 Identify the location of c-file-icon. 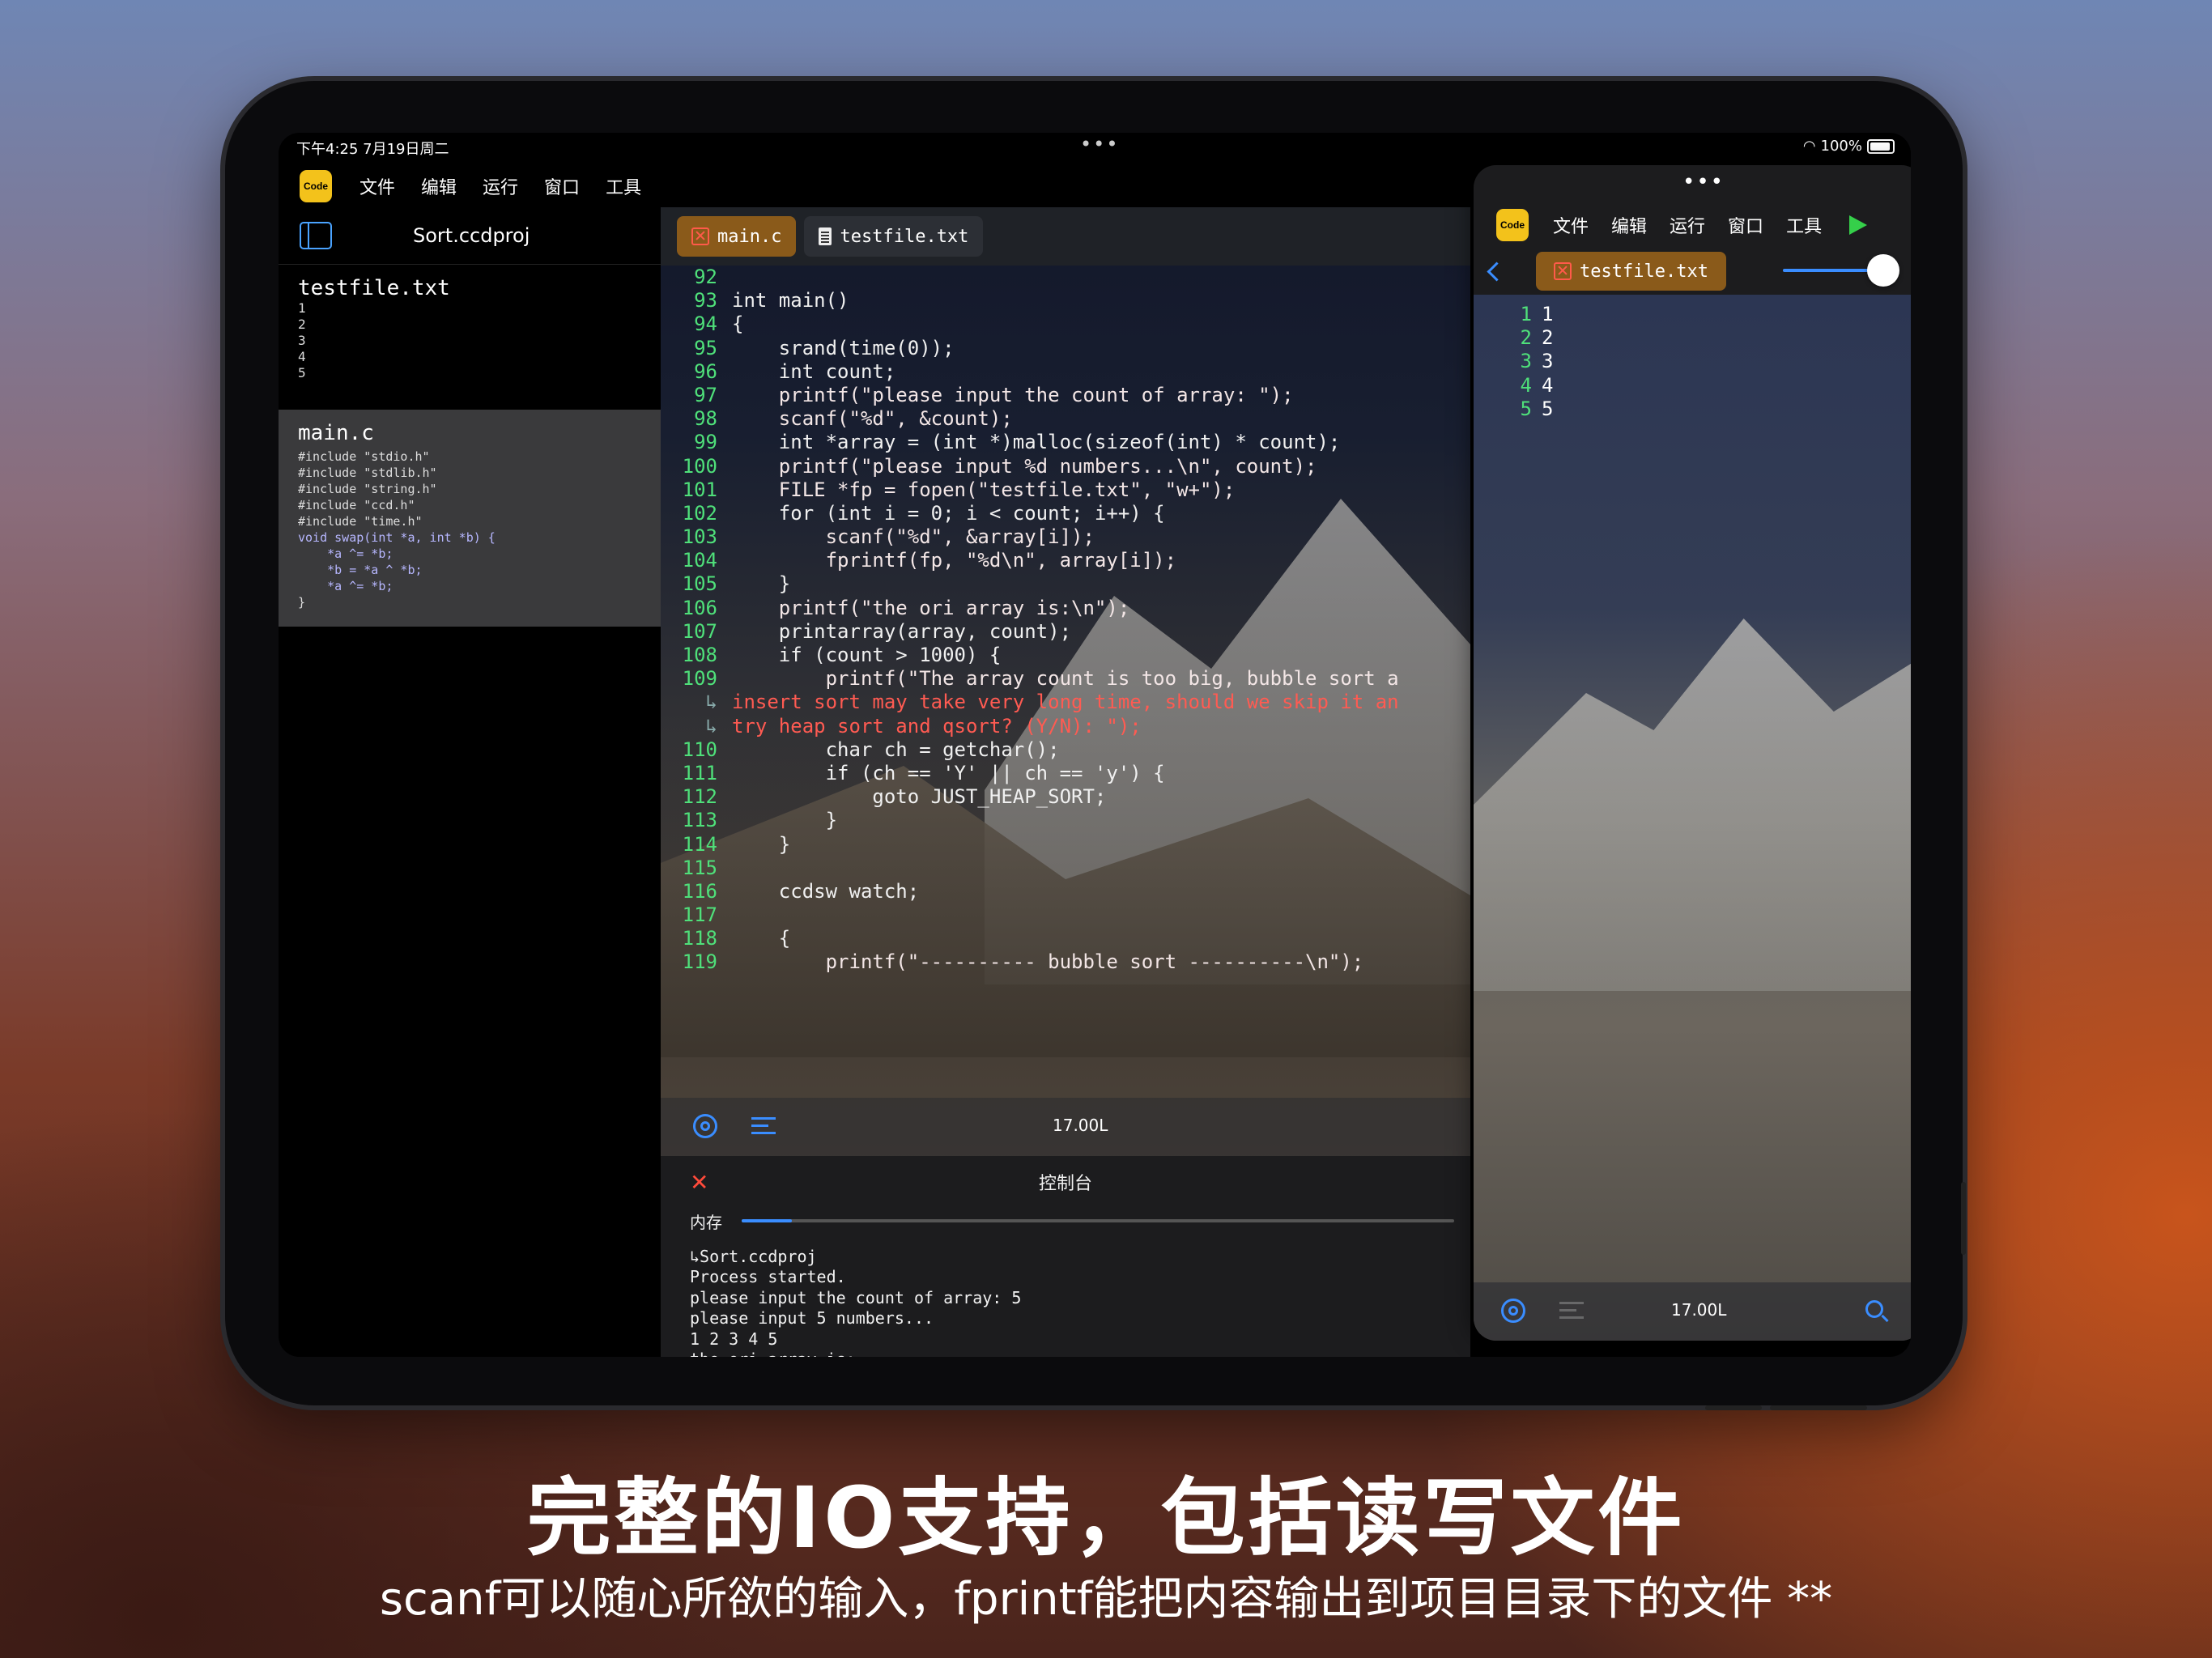
(700, 236).